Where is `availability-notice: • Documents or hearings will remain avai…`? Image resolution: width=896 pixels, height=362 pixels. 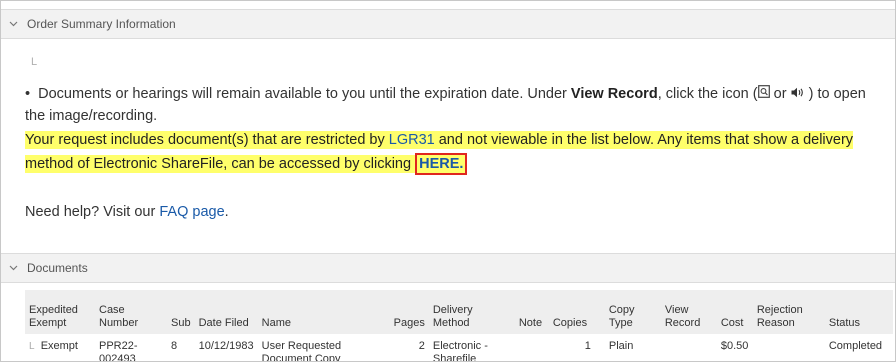 availability-notice: • Documents or hearings will remain avai… is located at coordinates (455, 105).